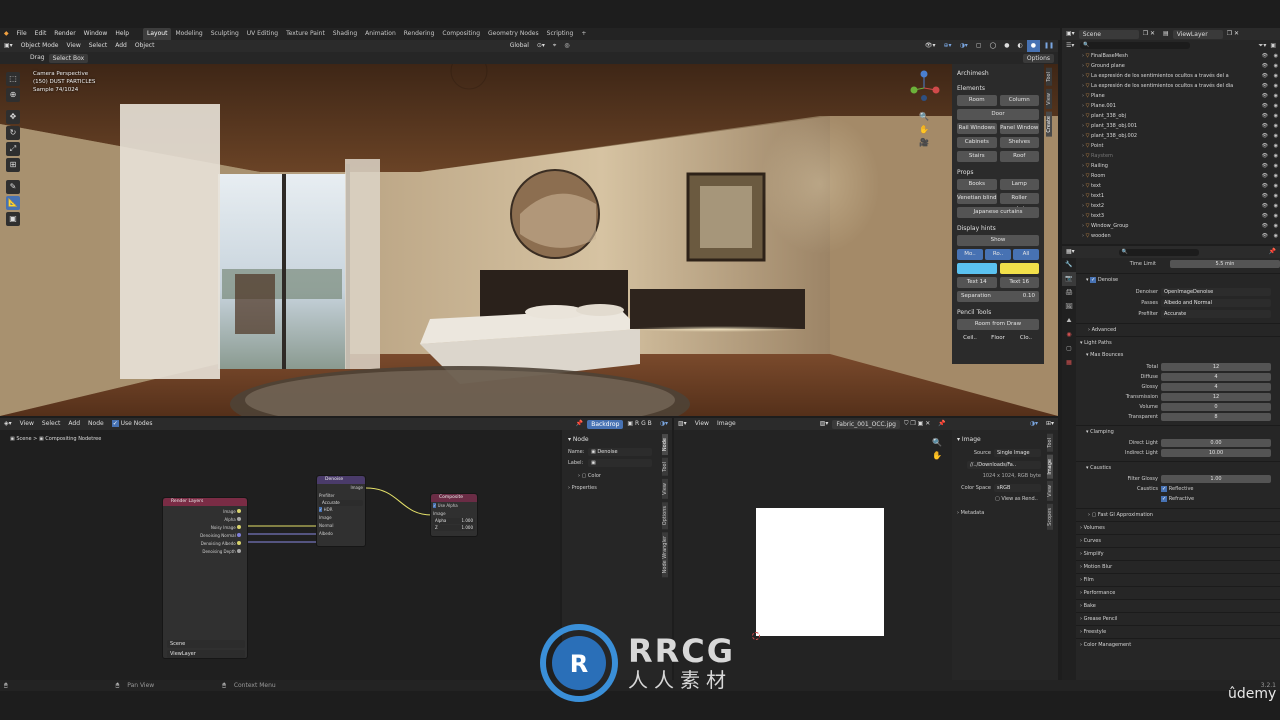 The image size is (1280, 720). What do you see at coordinates (924, 129) in the screenshot?
I see `pan-hand-icon: ✋` at bounding box center [924, 129].